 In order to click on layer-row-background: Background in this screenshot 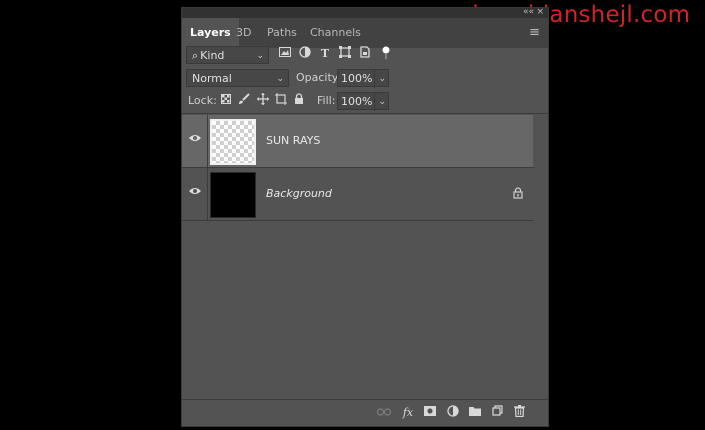, I will do `click(357, 194)`.